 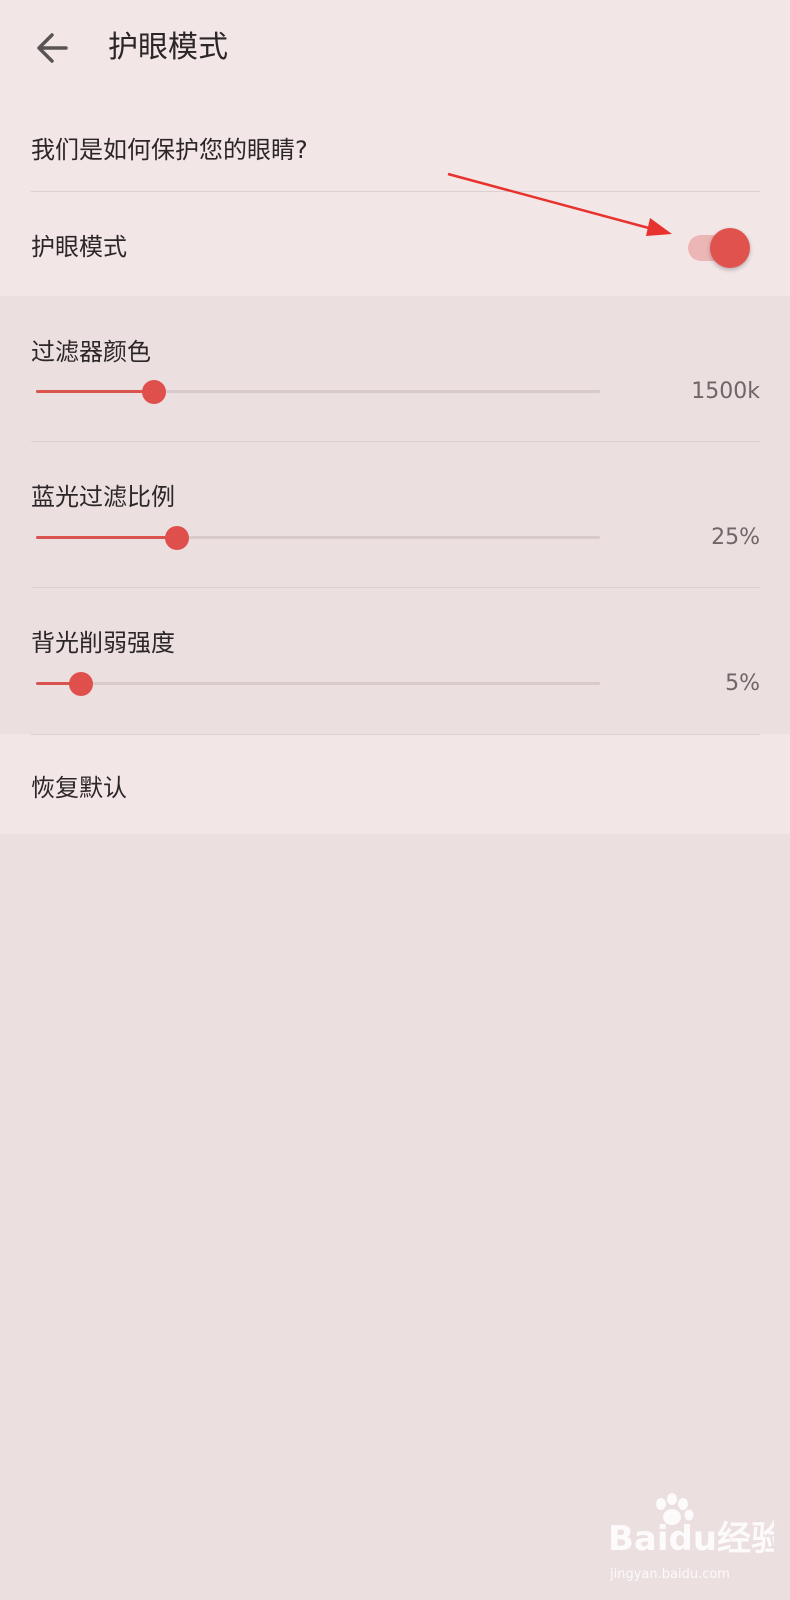 I want to click on page-title: 护眼模式, so click(x=168, y=47).